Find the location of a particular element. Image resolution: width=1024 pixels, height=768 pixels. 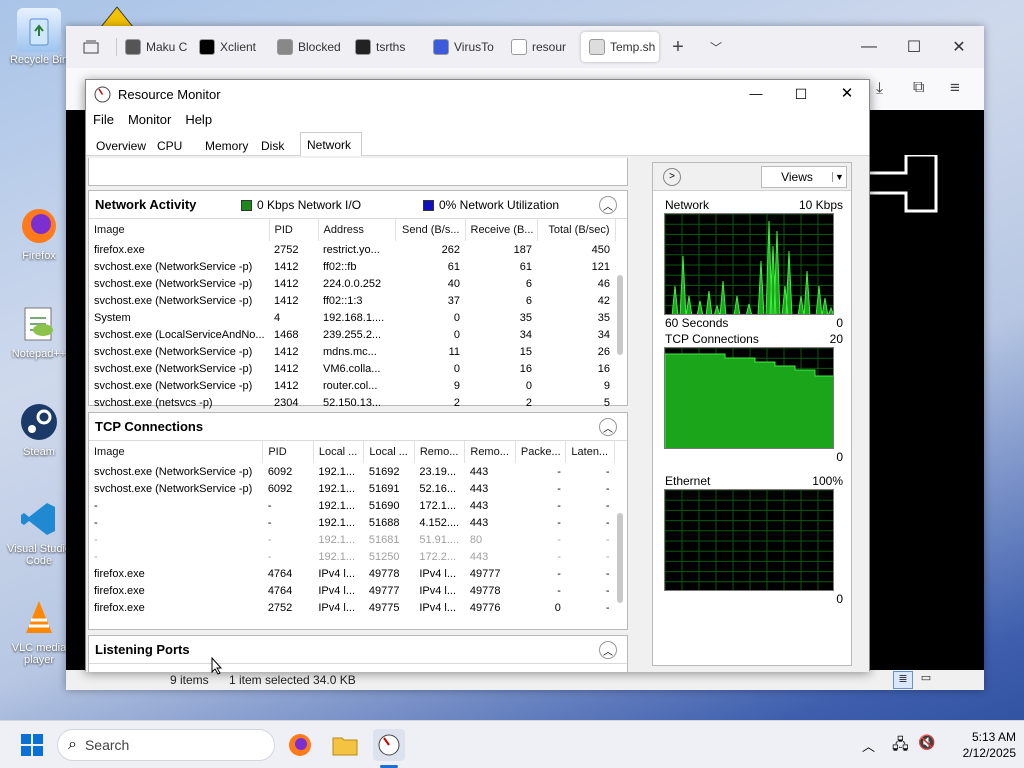

desktop-icon-firefox: Firefox is located at coordinates (39, 233).